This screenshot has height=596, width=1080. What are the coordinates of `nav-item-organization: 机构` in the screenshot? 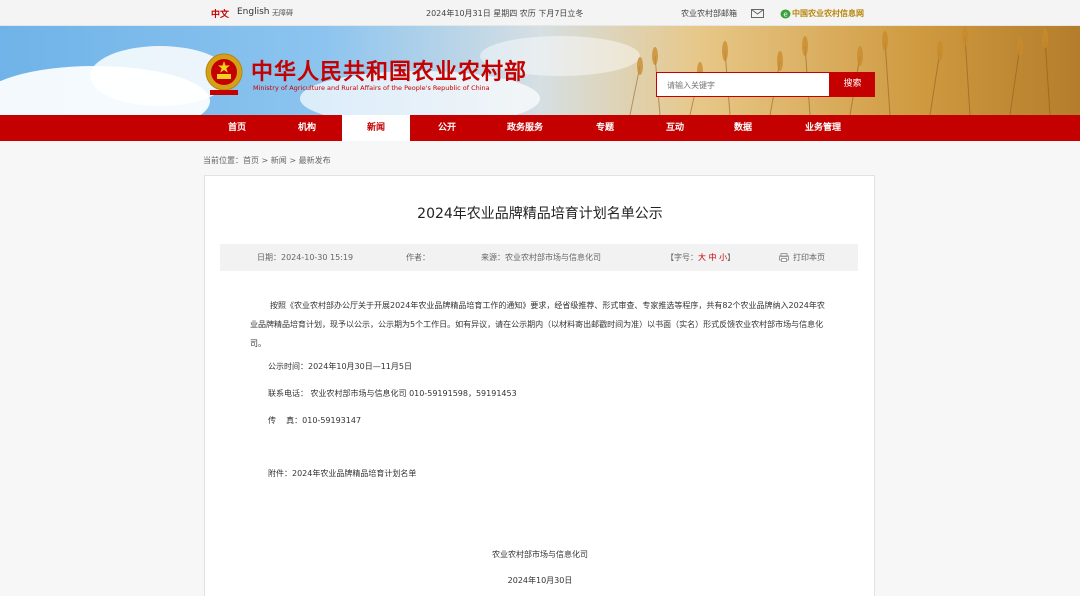 It's located at (307, 128).